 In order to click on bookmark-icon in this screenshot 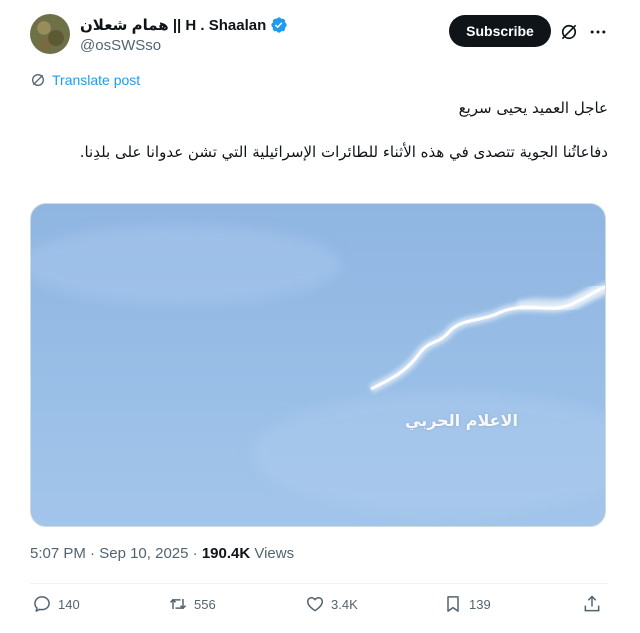, I will do `click(453, 604)`.